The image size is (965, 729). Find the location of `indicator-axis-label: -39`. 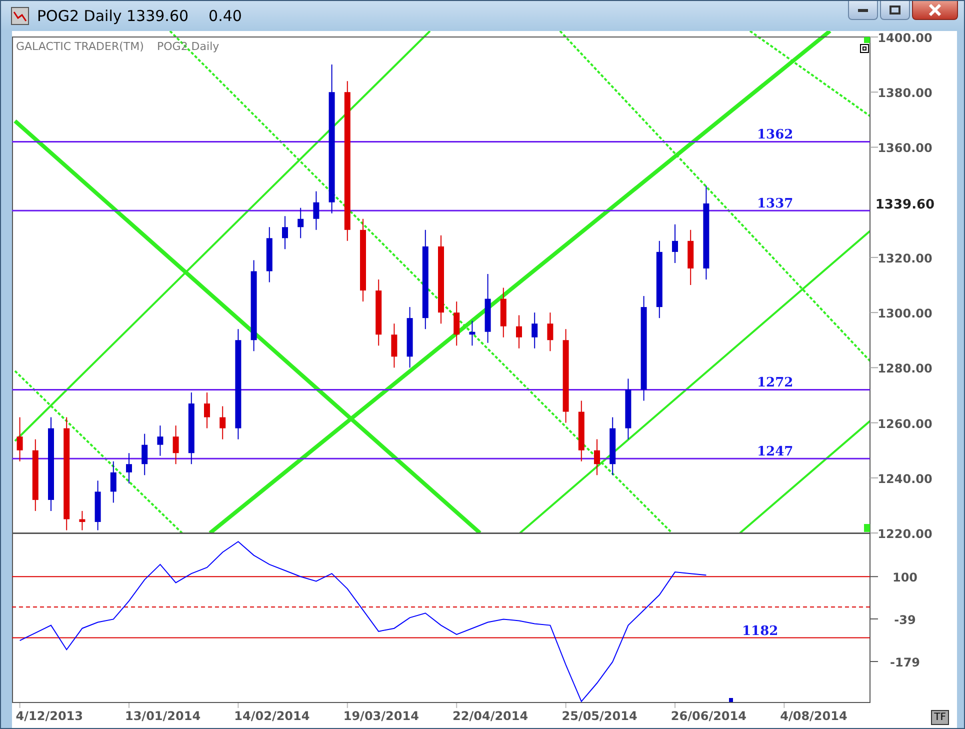

indicator-axis-label: -39 is located at coordinates (905, 619).